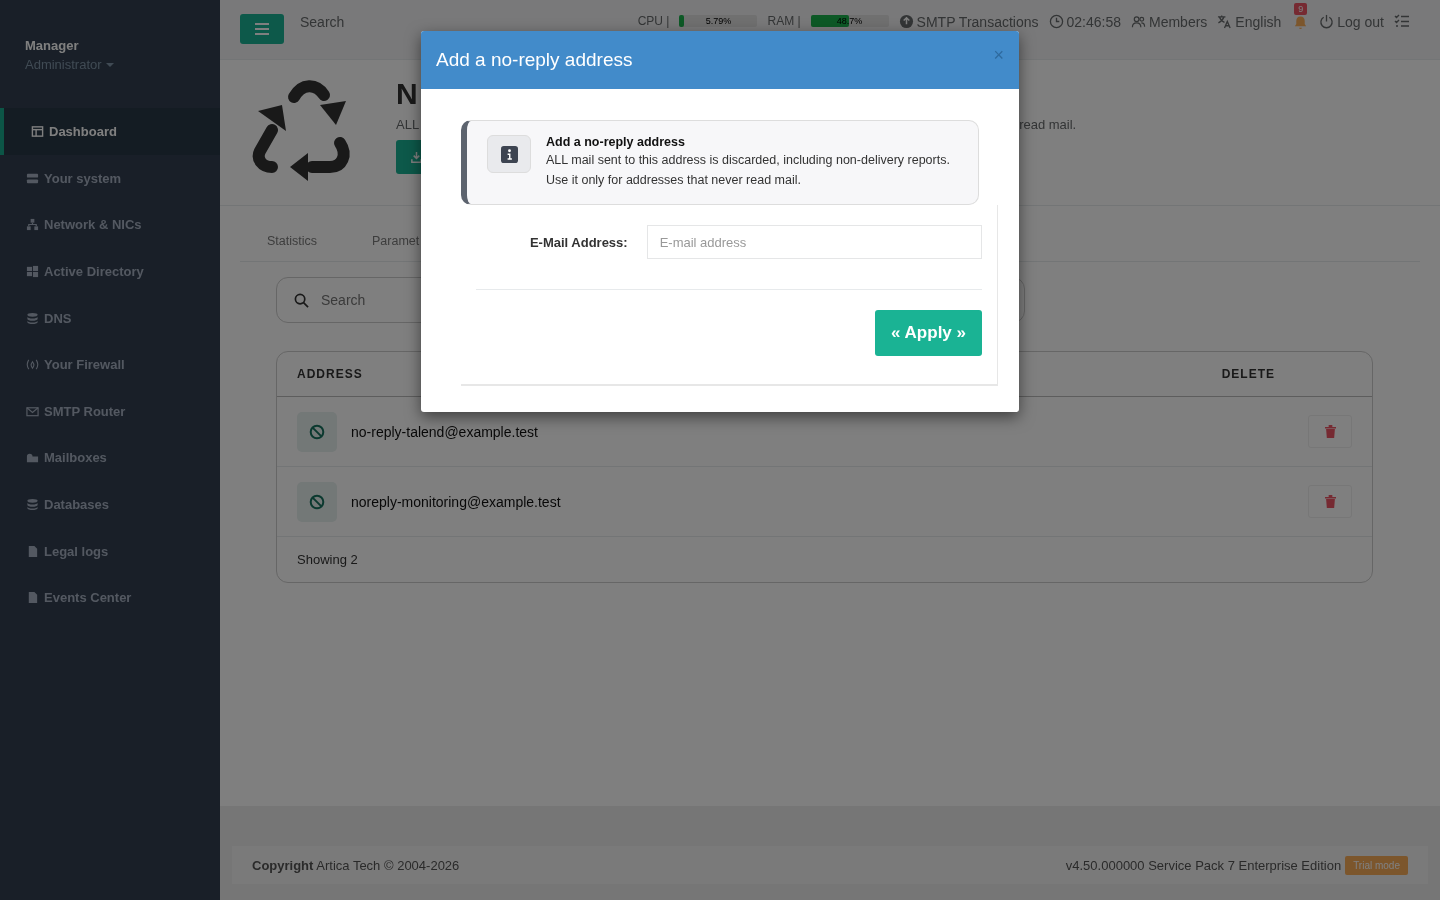 The image size is (1440, 900). Describe the element at coordinates (52, 45) in the screenshot. I see `user-name: Manager` at that location.